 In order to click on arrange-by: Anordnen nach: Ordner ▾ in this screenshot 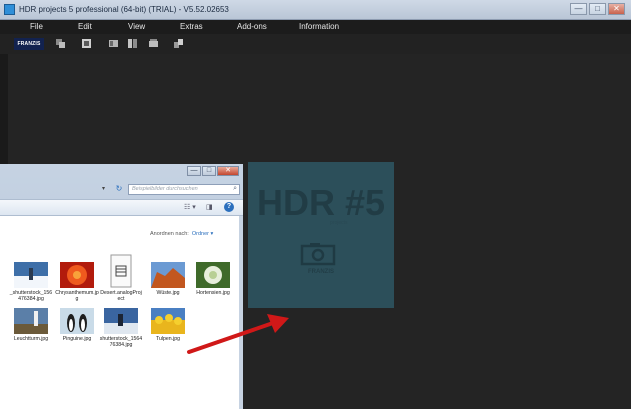, I will do `click(181, 234)`.